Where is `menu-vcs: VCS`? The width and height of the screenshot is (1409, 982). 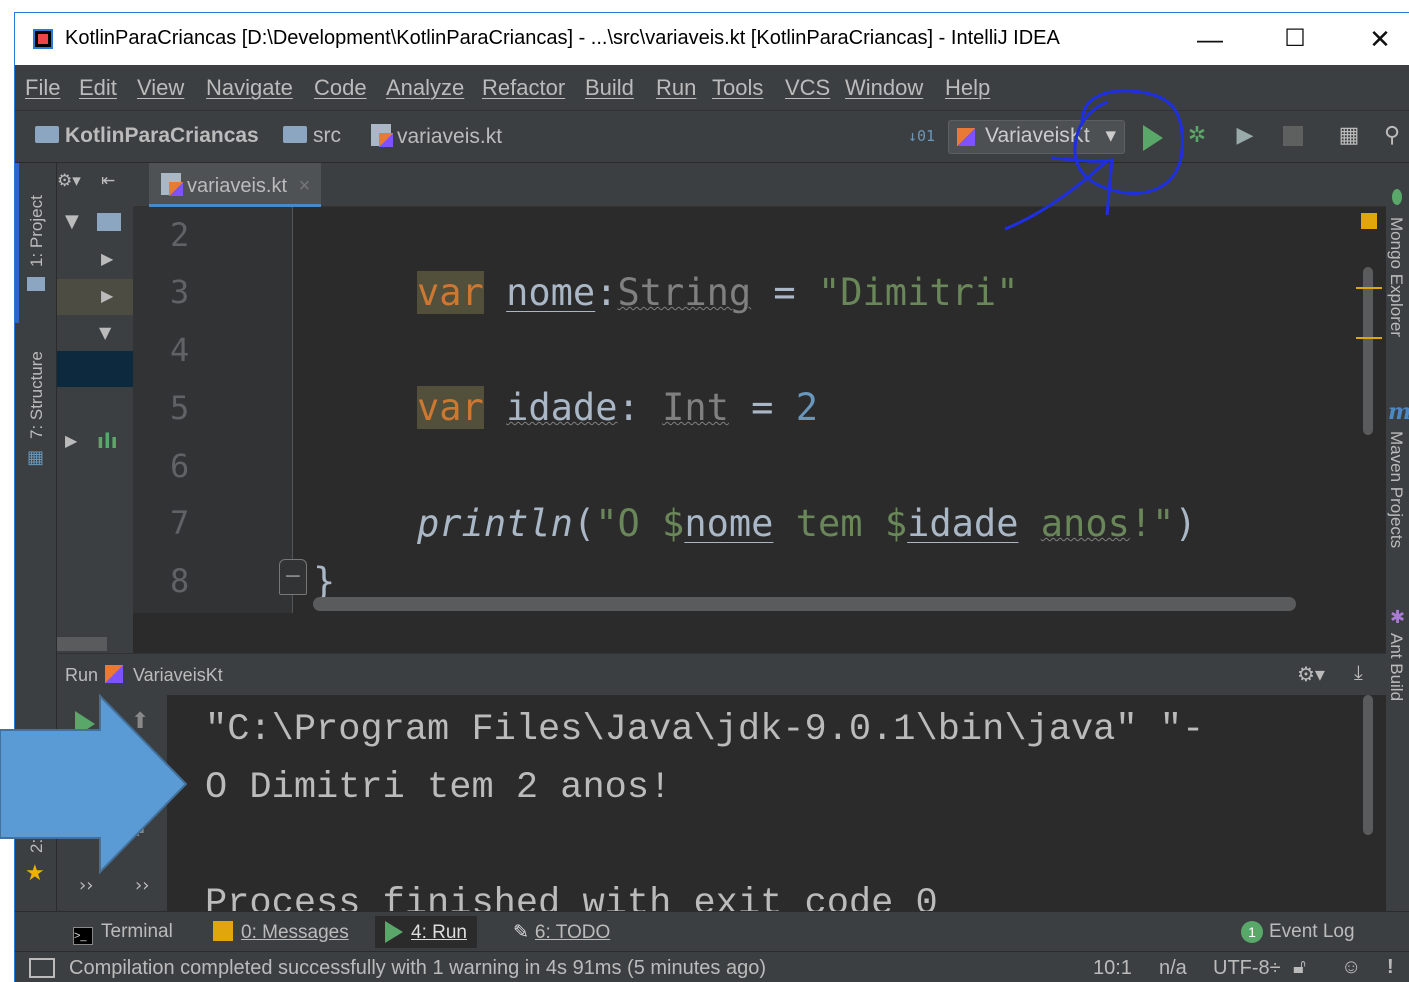 menu-vcs: VCS is located at coordinates (807, 88).